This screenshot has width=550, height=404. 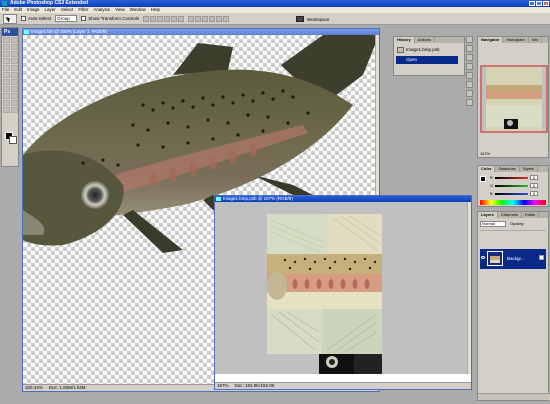 What do you see at coordinates (160, 18) in the screenshot?
I see `align-bottom-icon` at bounding box center [160, 18].